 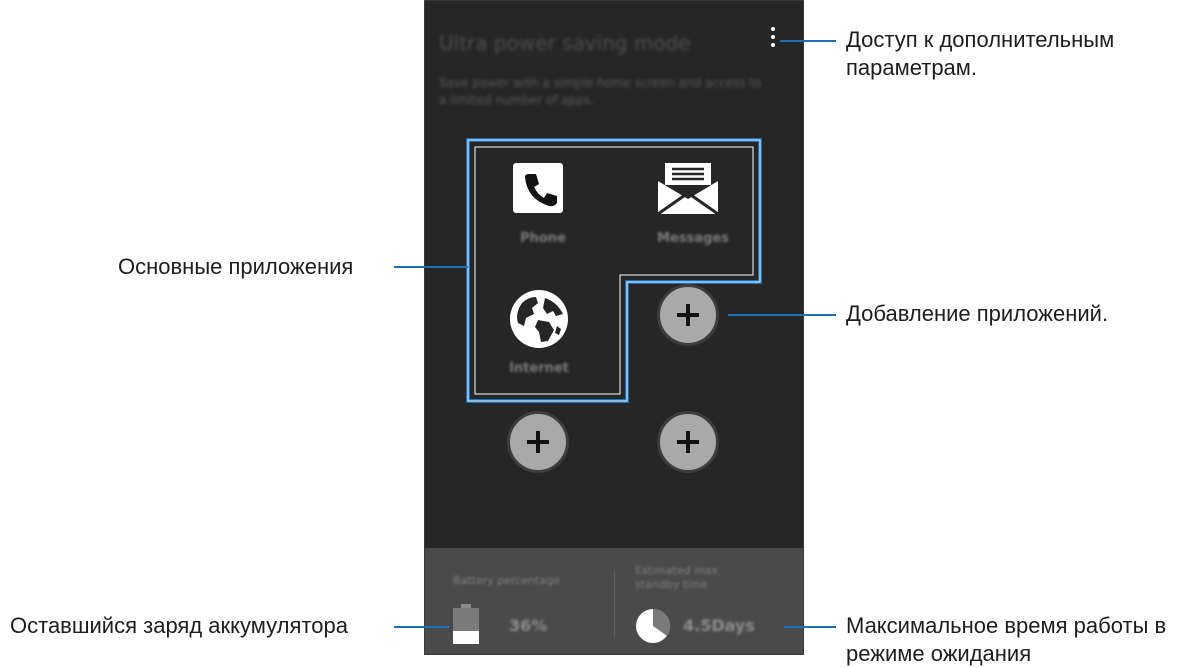 I want to click on callout-line-standby, so click(x=810, y=627).